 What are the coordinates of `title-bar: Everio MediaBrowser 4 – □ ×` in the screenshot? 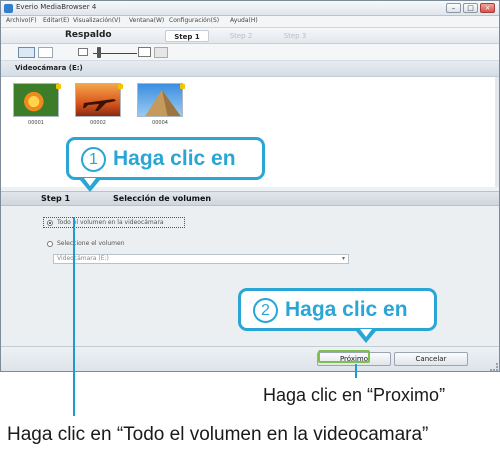 It's located at (250, 8).